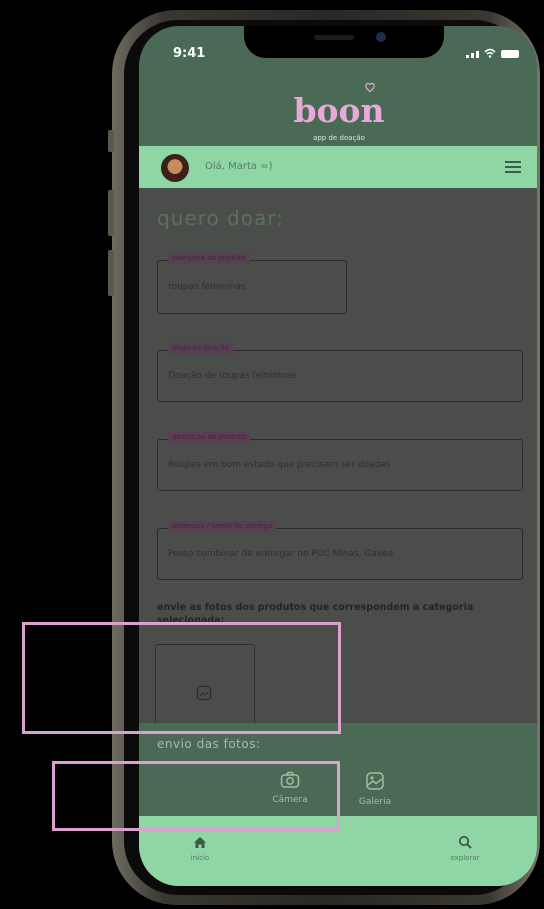  I want to click on page-title: quero doar:, so click(220, 218).